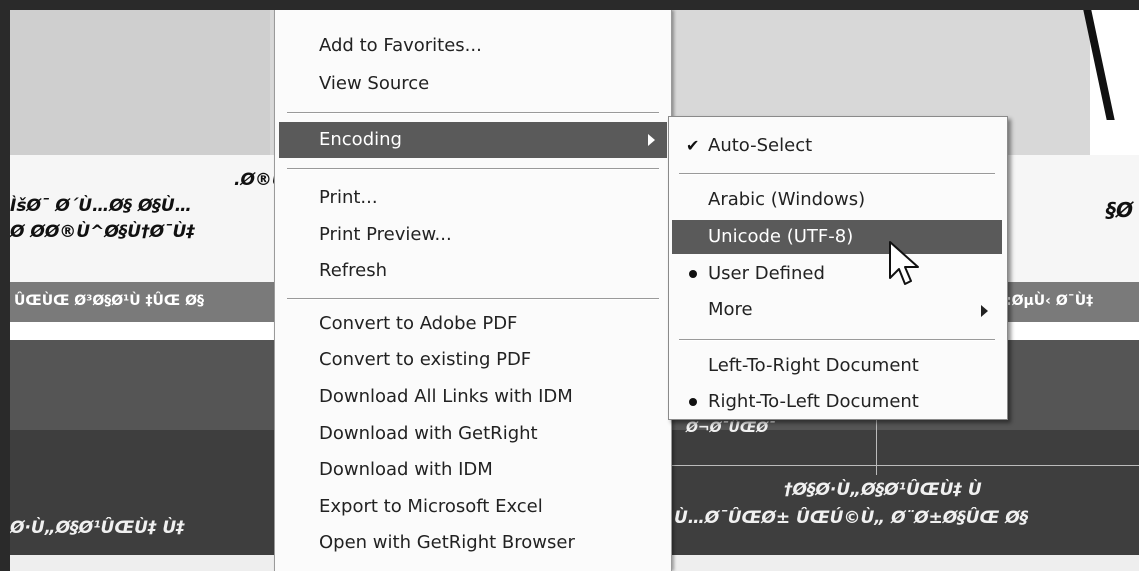  What do you see at coordinates (813, 401) in the screenshot?
I see `submenu-item-label: Right-To-Left Document` at bounding box center [813, 401].